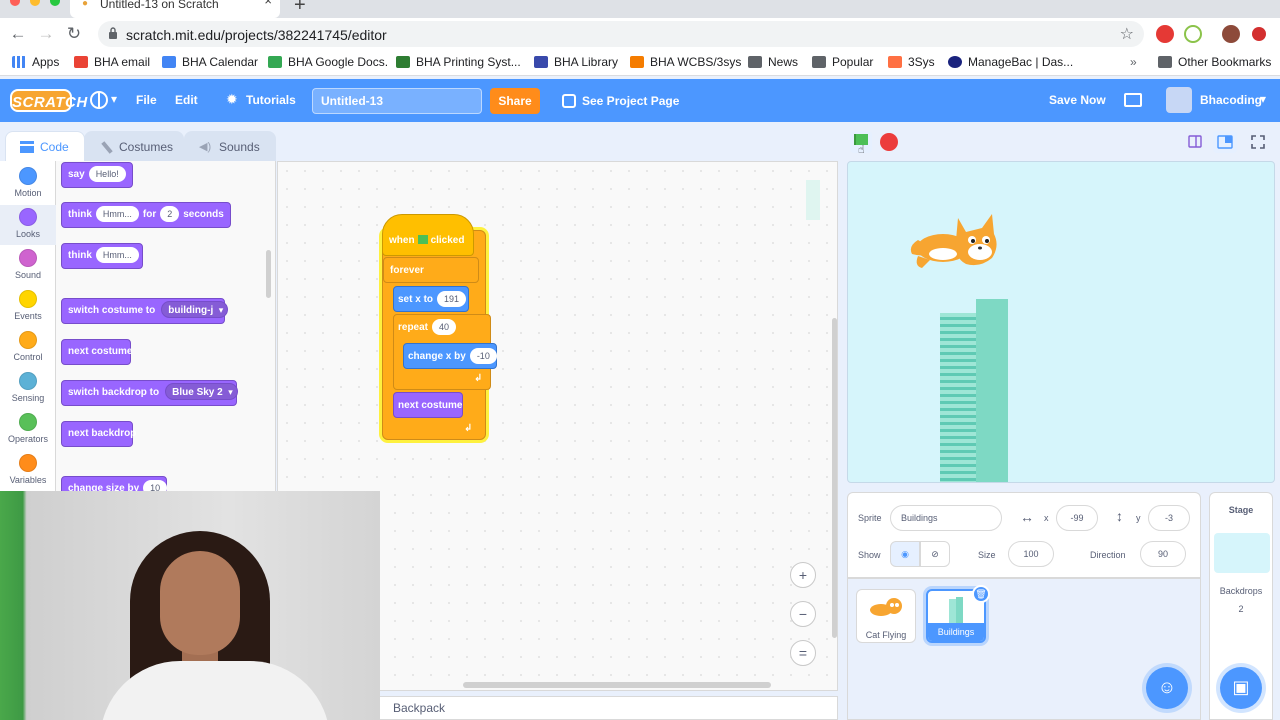 The width and height of the screenshot is (1280, 720). Describe the element at coordinates (1258, 142) in the screenshot. I see `fullscreen-button` at that location.